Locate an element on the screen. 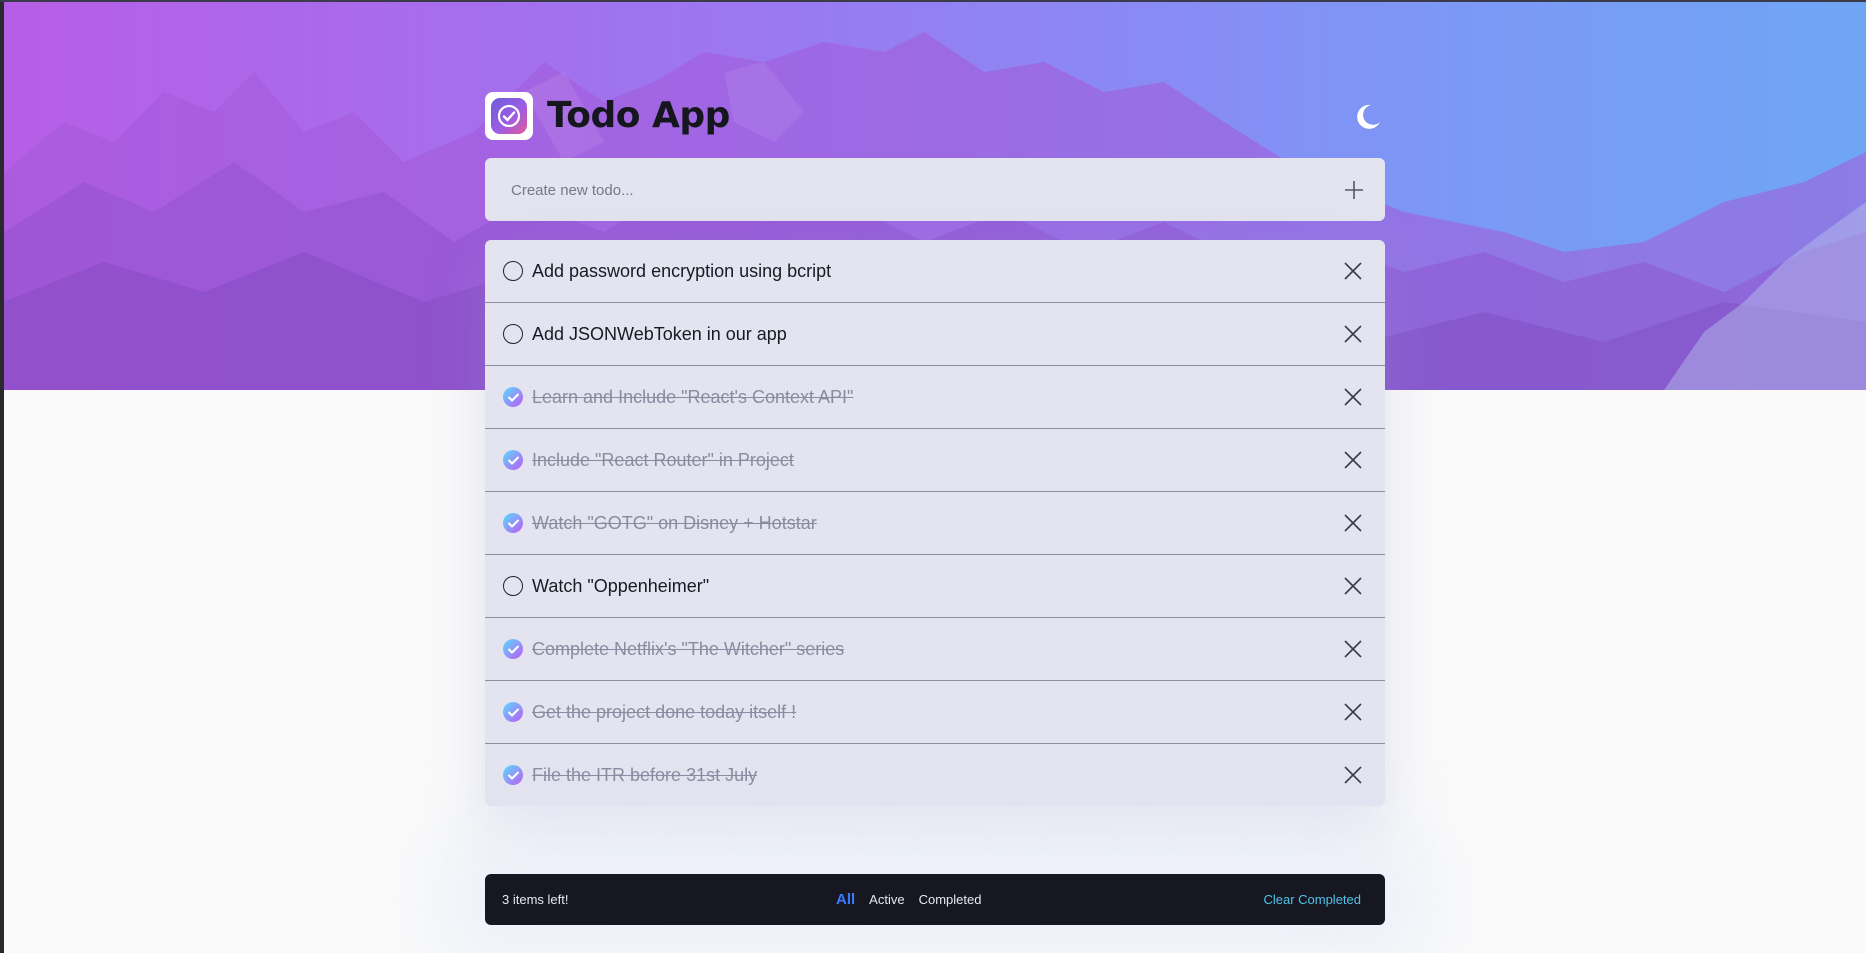 This screenshot has height=953, width=1866. todo-item: Add JSONWebToken in our app is located at coordinates (935, 334).